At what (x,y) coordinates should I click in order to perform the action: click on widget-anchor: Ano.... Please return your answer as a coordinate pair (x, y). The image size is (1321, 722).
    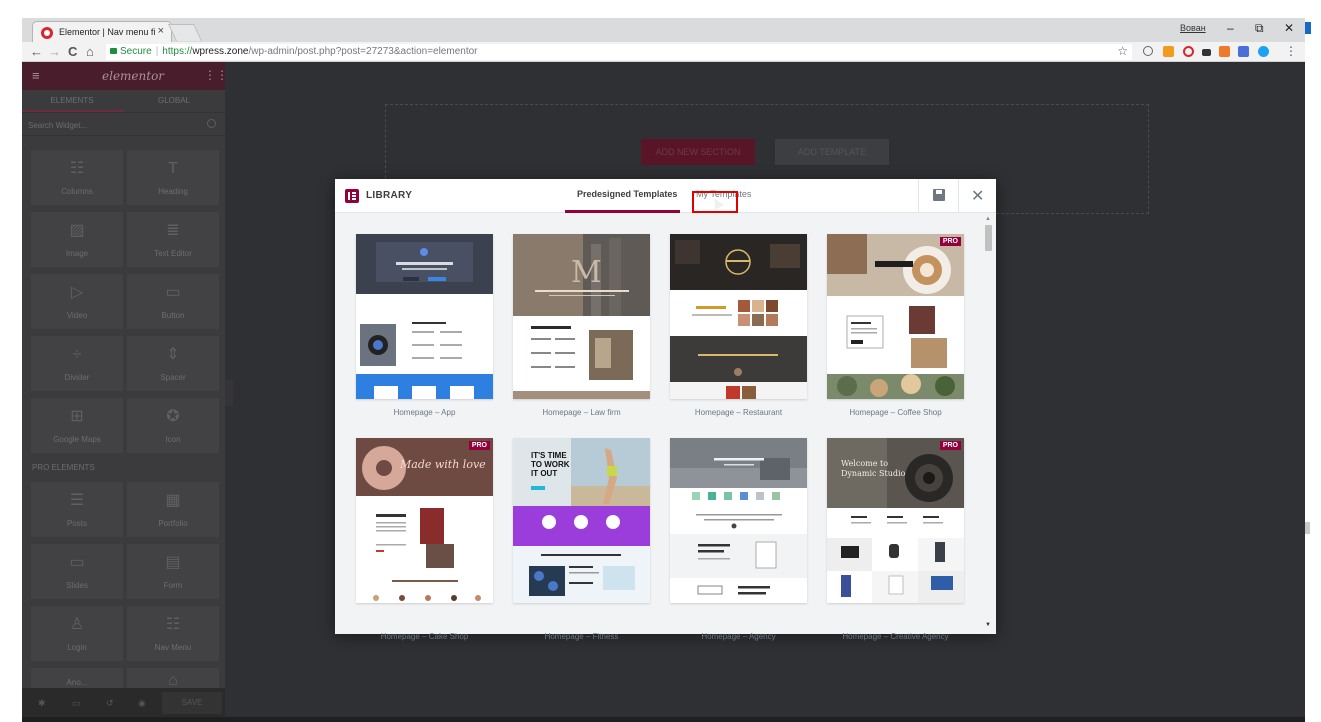
    Looking at the image, I should click on (77, 678).